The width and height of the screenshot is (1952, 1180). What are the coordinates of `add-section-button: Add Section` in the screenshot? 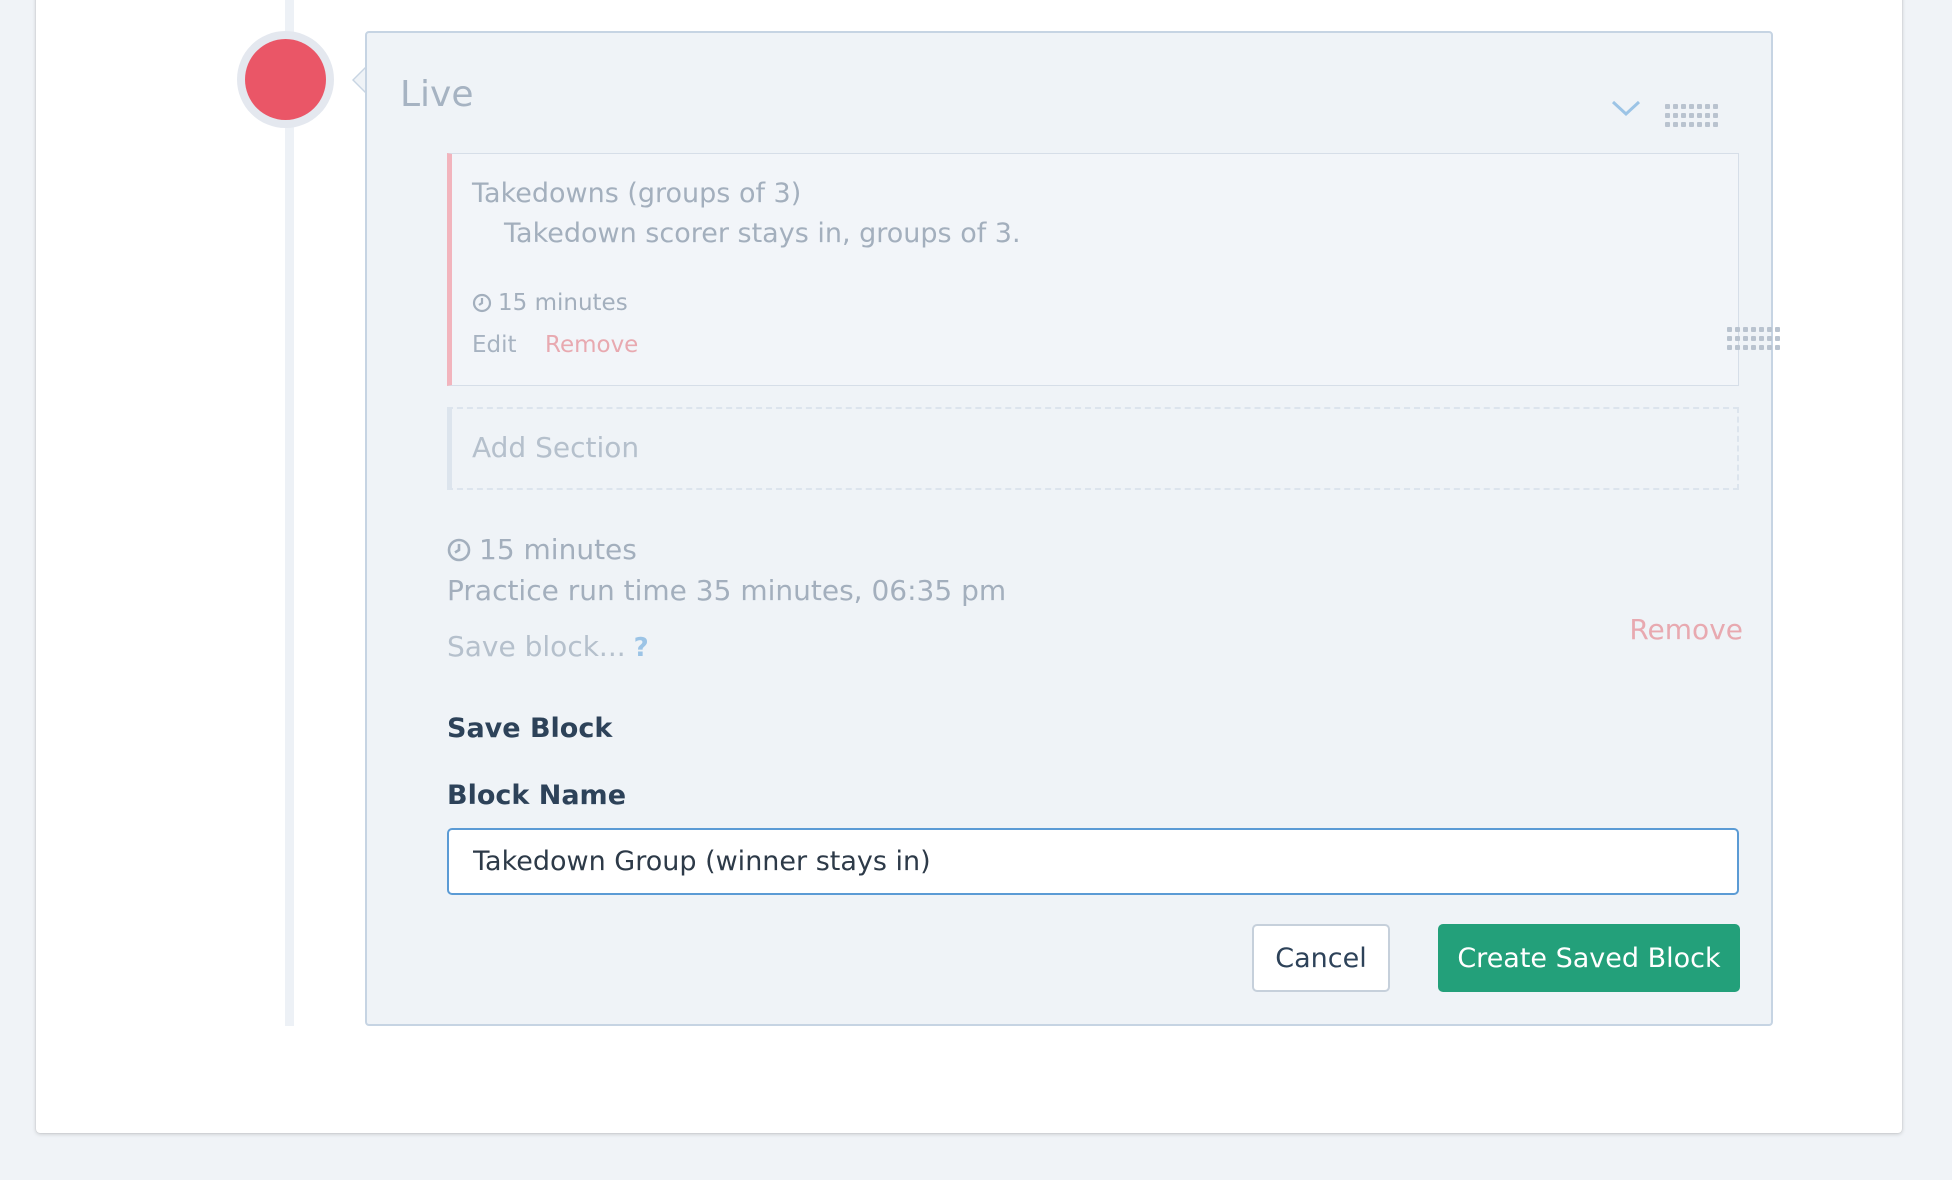 It's located at (1093, 448).